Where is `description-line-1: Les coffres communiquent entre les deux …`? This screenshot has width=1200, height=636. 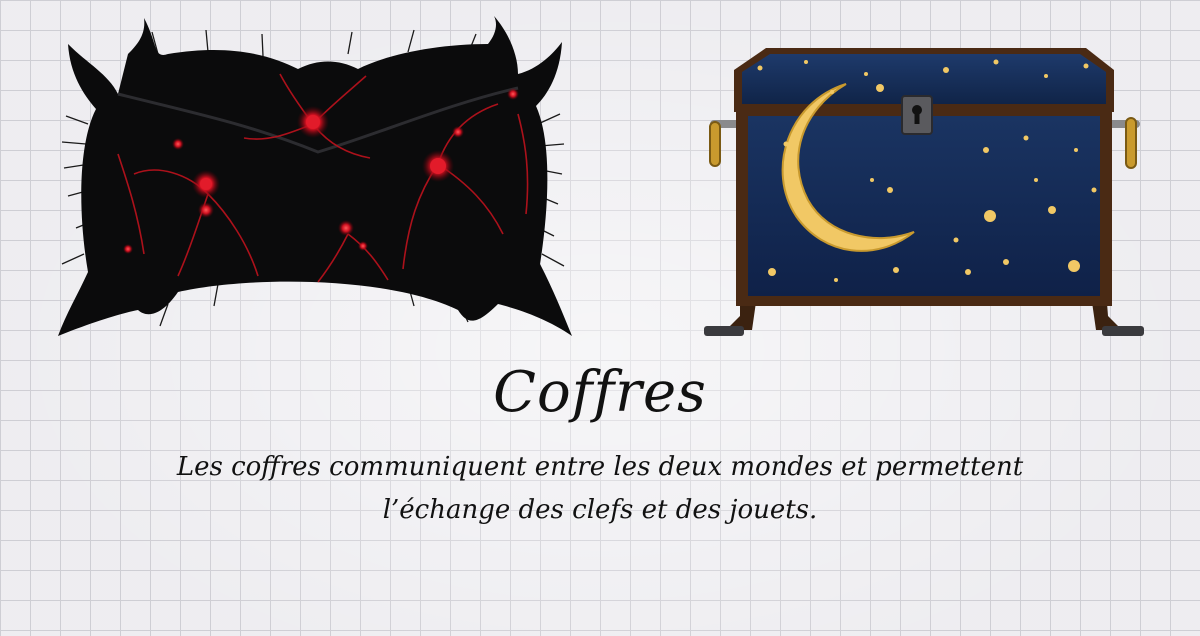 description-line-1: Les coffres communiquent entre les deux … is located at coordinates (600, 467).